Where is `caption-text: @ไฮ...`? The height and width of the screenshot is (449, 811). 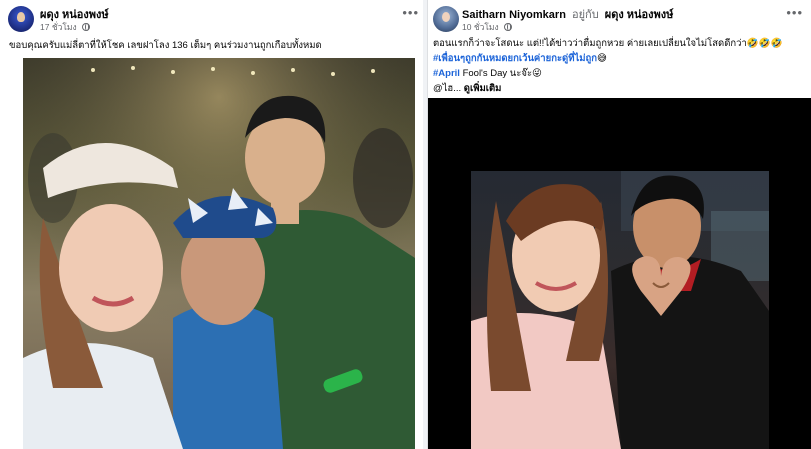 caption-text: @ไฮ... is located at coordinates (448, 88).